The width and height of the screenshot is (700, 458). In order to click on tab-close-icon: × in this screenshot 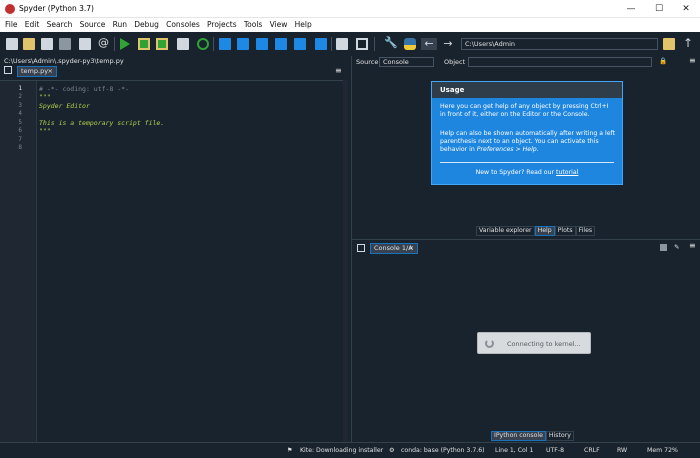, I will do `click(50, 71)`.